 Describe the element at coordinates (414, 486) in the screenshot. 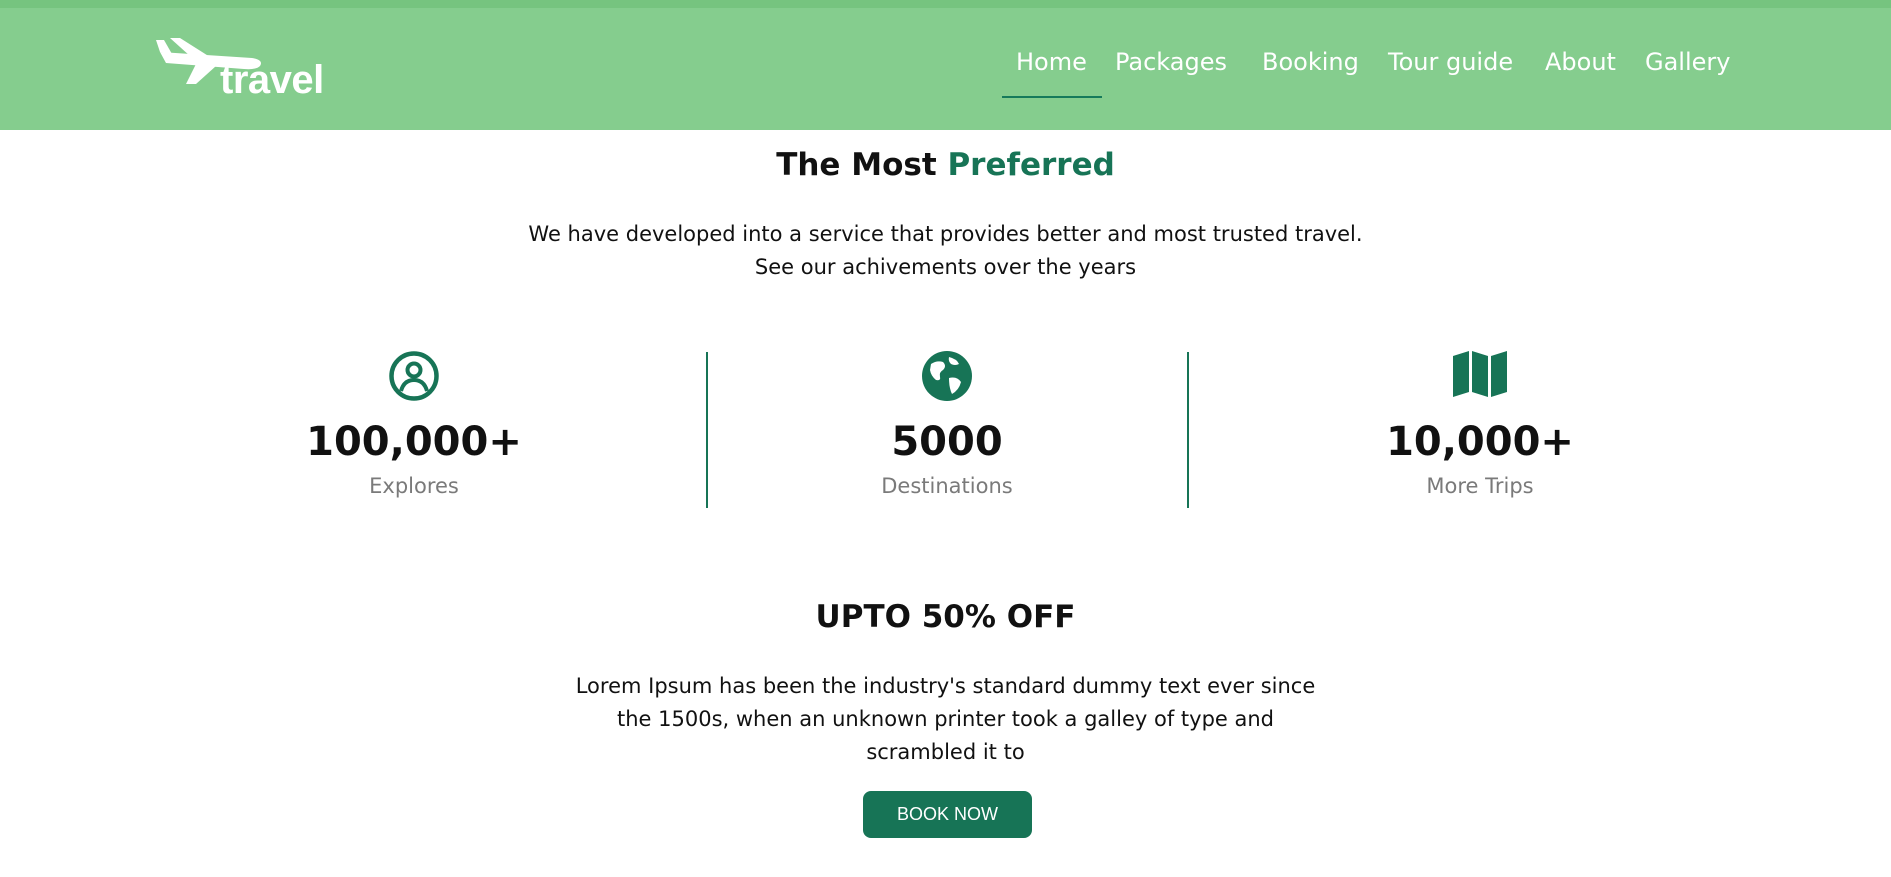

I see `stat-label: Explores` at that location.